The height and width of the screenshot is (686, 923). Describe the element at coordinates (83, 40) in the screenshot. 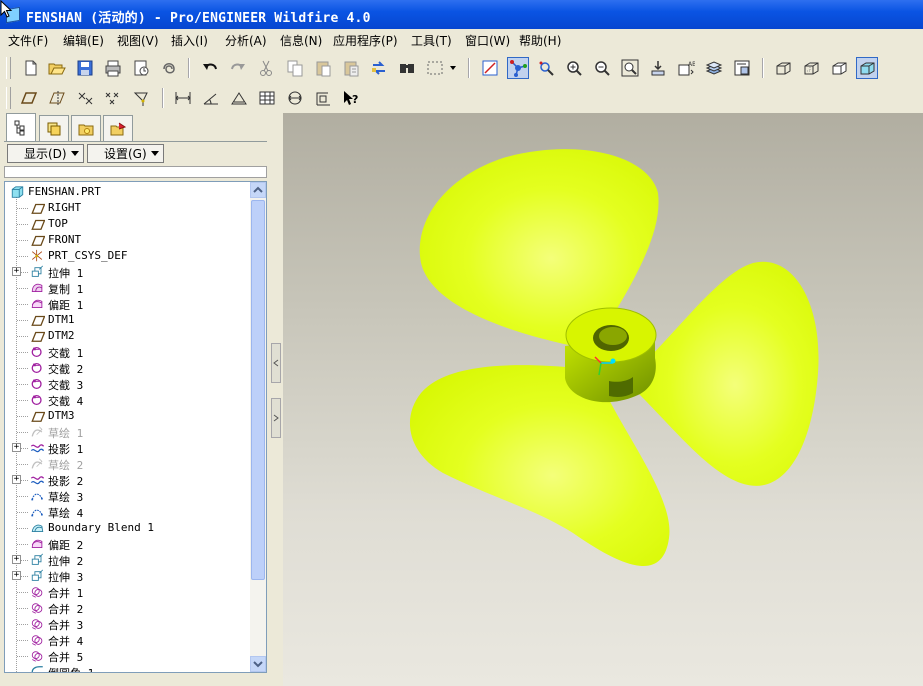

I see `menu-item-1: 编辑(E)` at that location.